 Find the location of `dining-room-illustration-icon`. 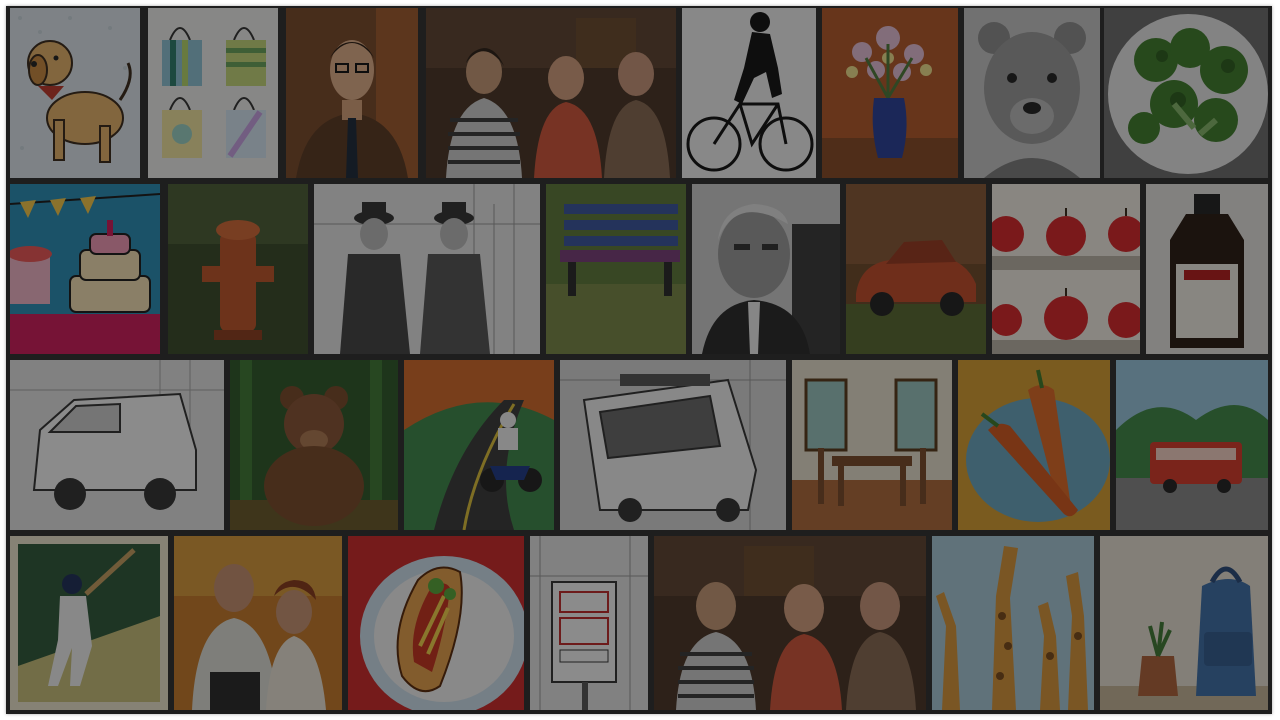

dining-room-illustration-icon is located at coordinates (872, 445).